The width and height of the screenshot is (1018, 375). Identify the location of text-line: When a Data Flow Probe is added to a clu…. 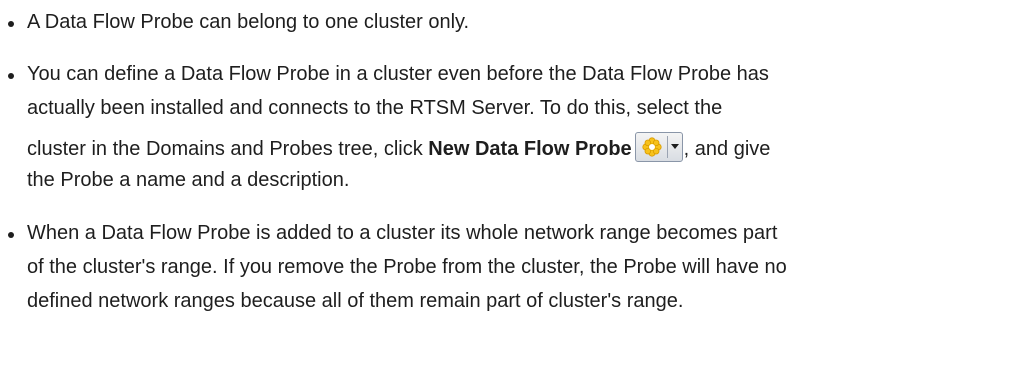
(402, 233).